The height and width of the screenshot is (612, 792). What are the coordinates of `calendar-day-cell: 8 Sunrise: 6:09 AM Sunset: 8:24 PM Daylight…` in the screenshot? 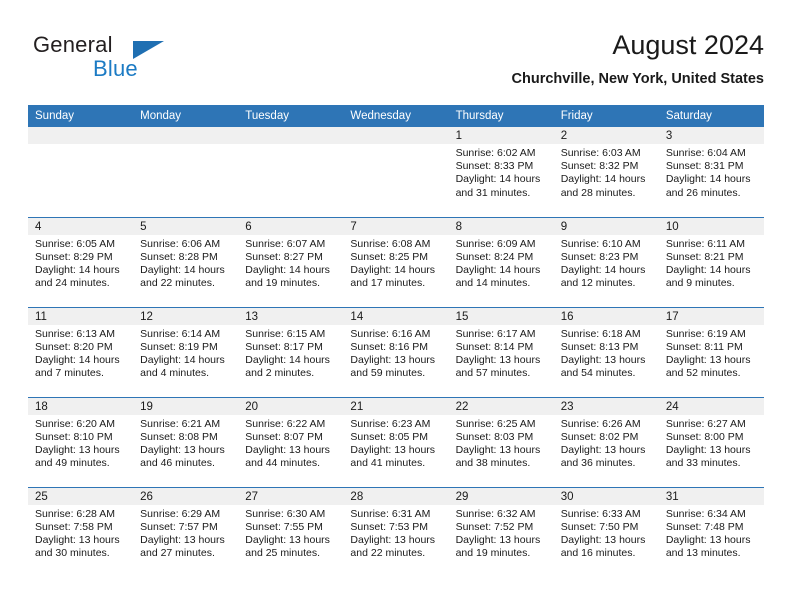 It's located at (501, 261).